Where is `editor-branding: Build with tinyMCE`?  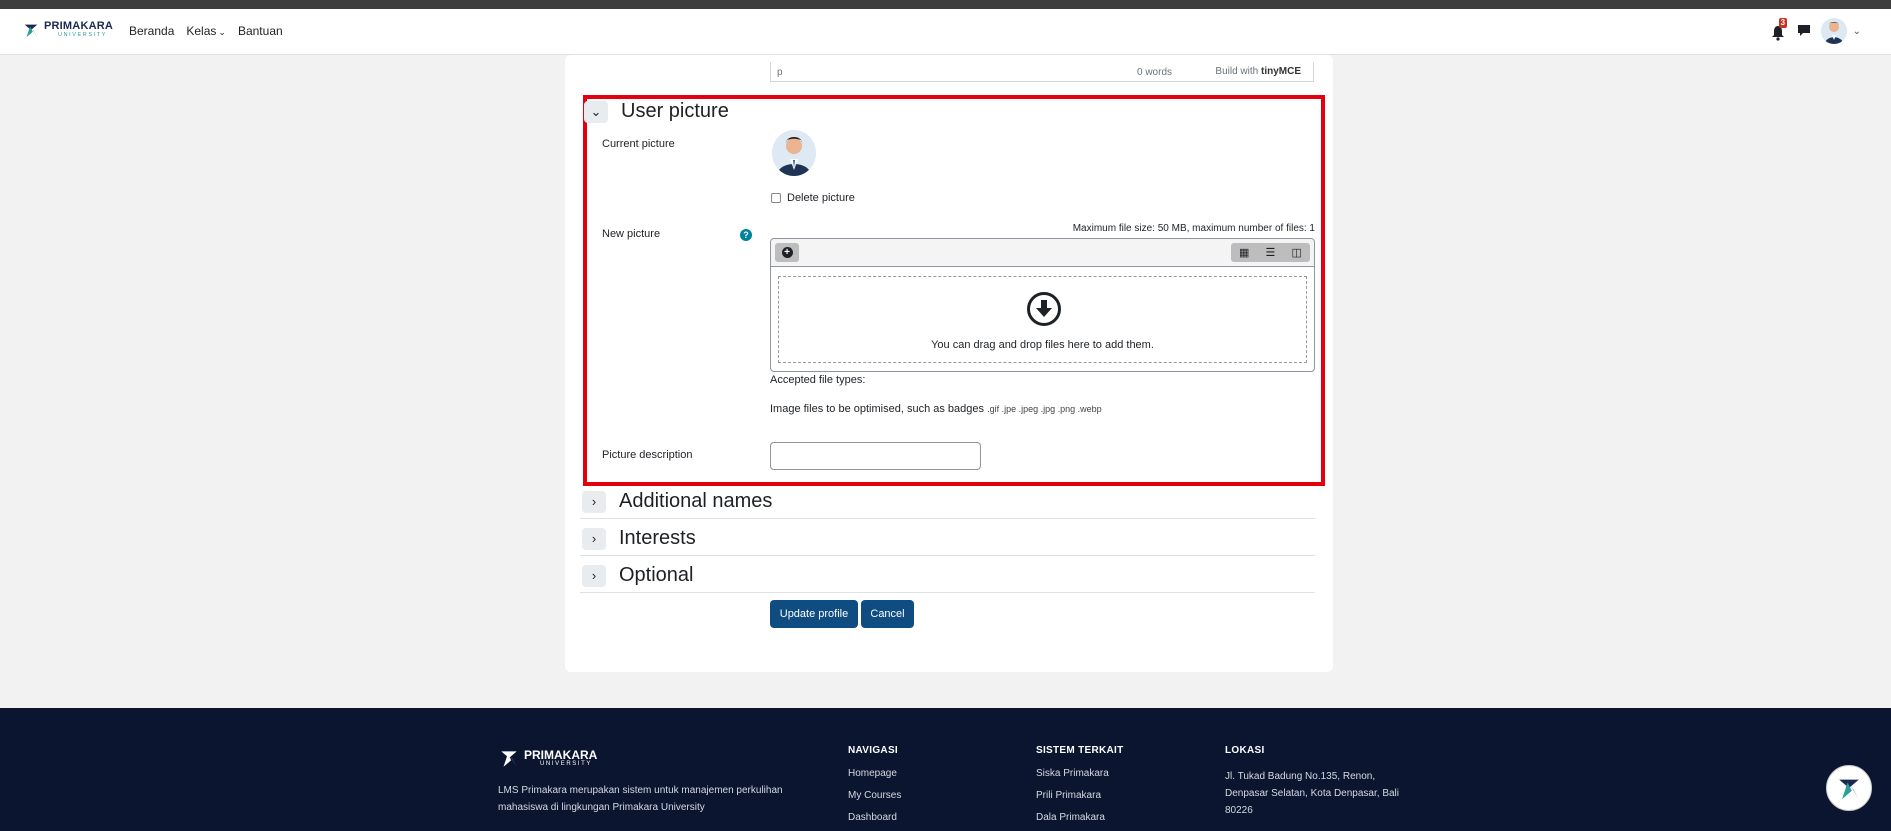
editor-branding: Build with tinyMCE is located at coordinates (1258, 71).